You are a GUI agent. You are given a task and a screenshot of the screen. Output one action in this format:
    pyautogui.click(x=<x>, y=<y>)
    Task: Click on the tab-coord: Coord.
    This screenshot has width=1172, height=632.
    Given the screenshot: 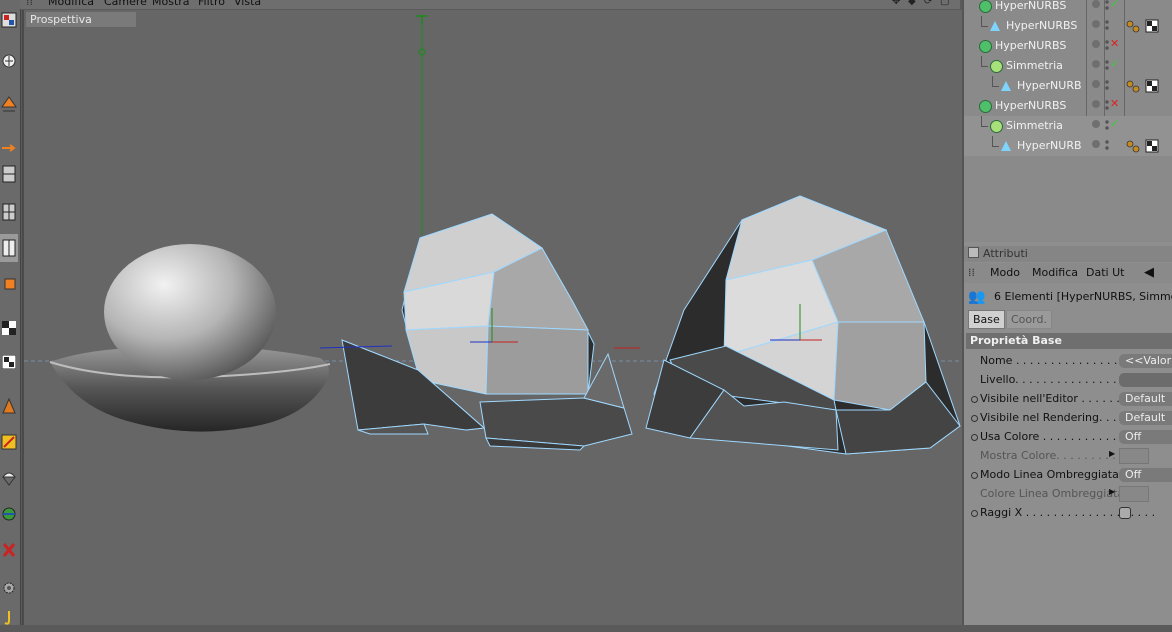 What is the action you would take?
    pyautogui.click(x=1029, y=319)
    